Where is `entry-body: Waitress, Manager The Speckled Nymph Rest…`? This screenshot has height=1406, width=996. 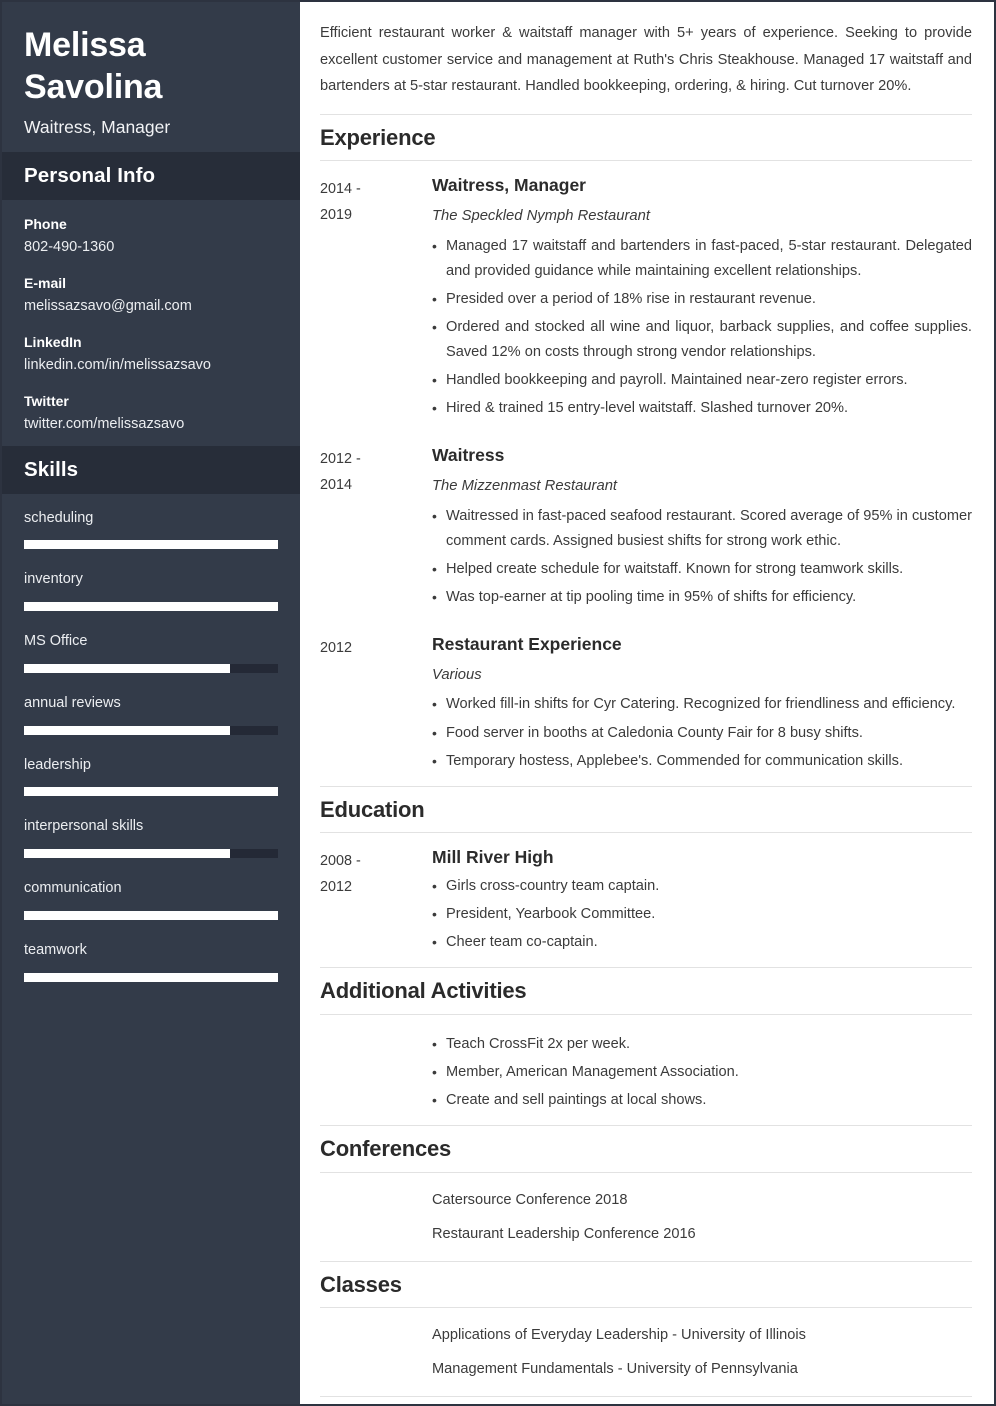 entry-body: Waitress, Manager The Speckled Nymph Rest… is located at coordinates (702, 302).